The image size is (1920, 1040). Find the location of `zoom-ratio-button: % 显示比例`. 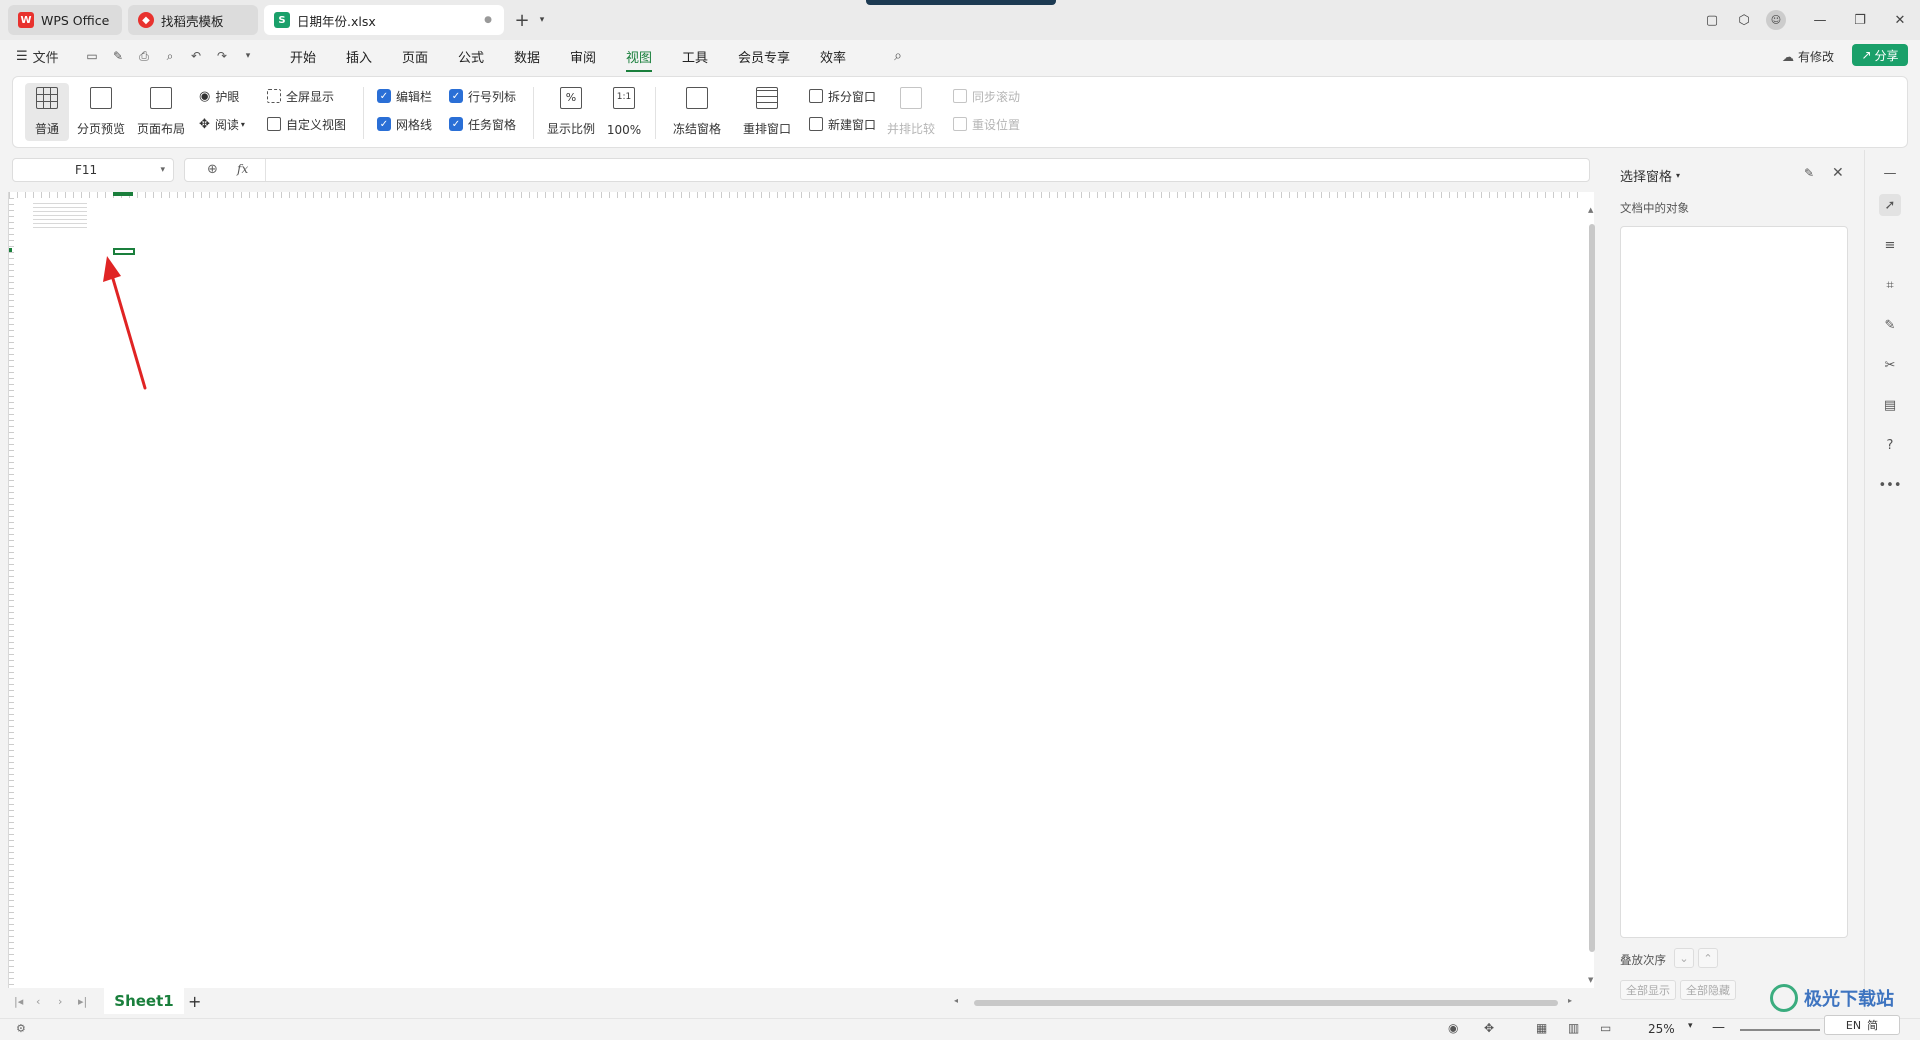

zoom-ratio-button: % 显示比例 is located at coordinates (571, 112).